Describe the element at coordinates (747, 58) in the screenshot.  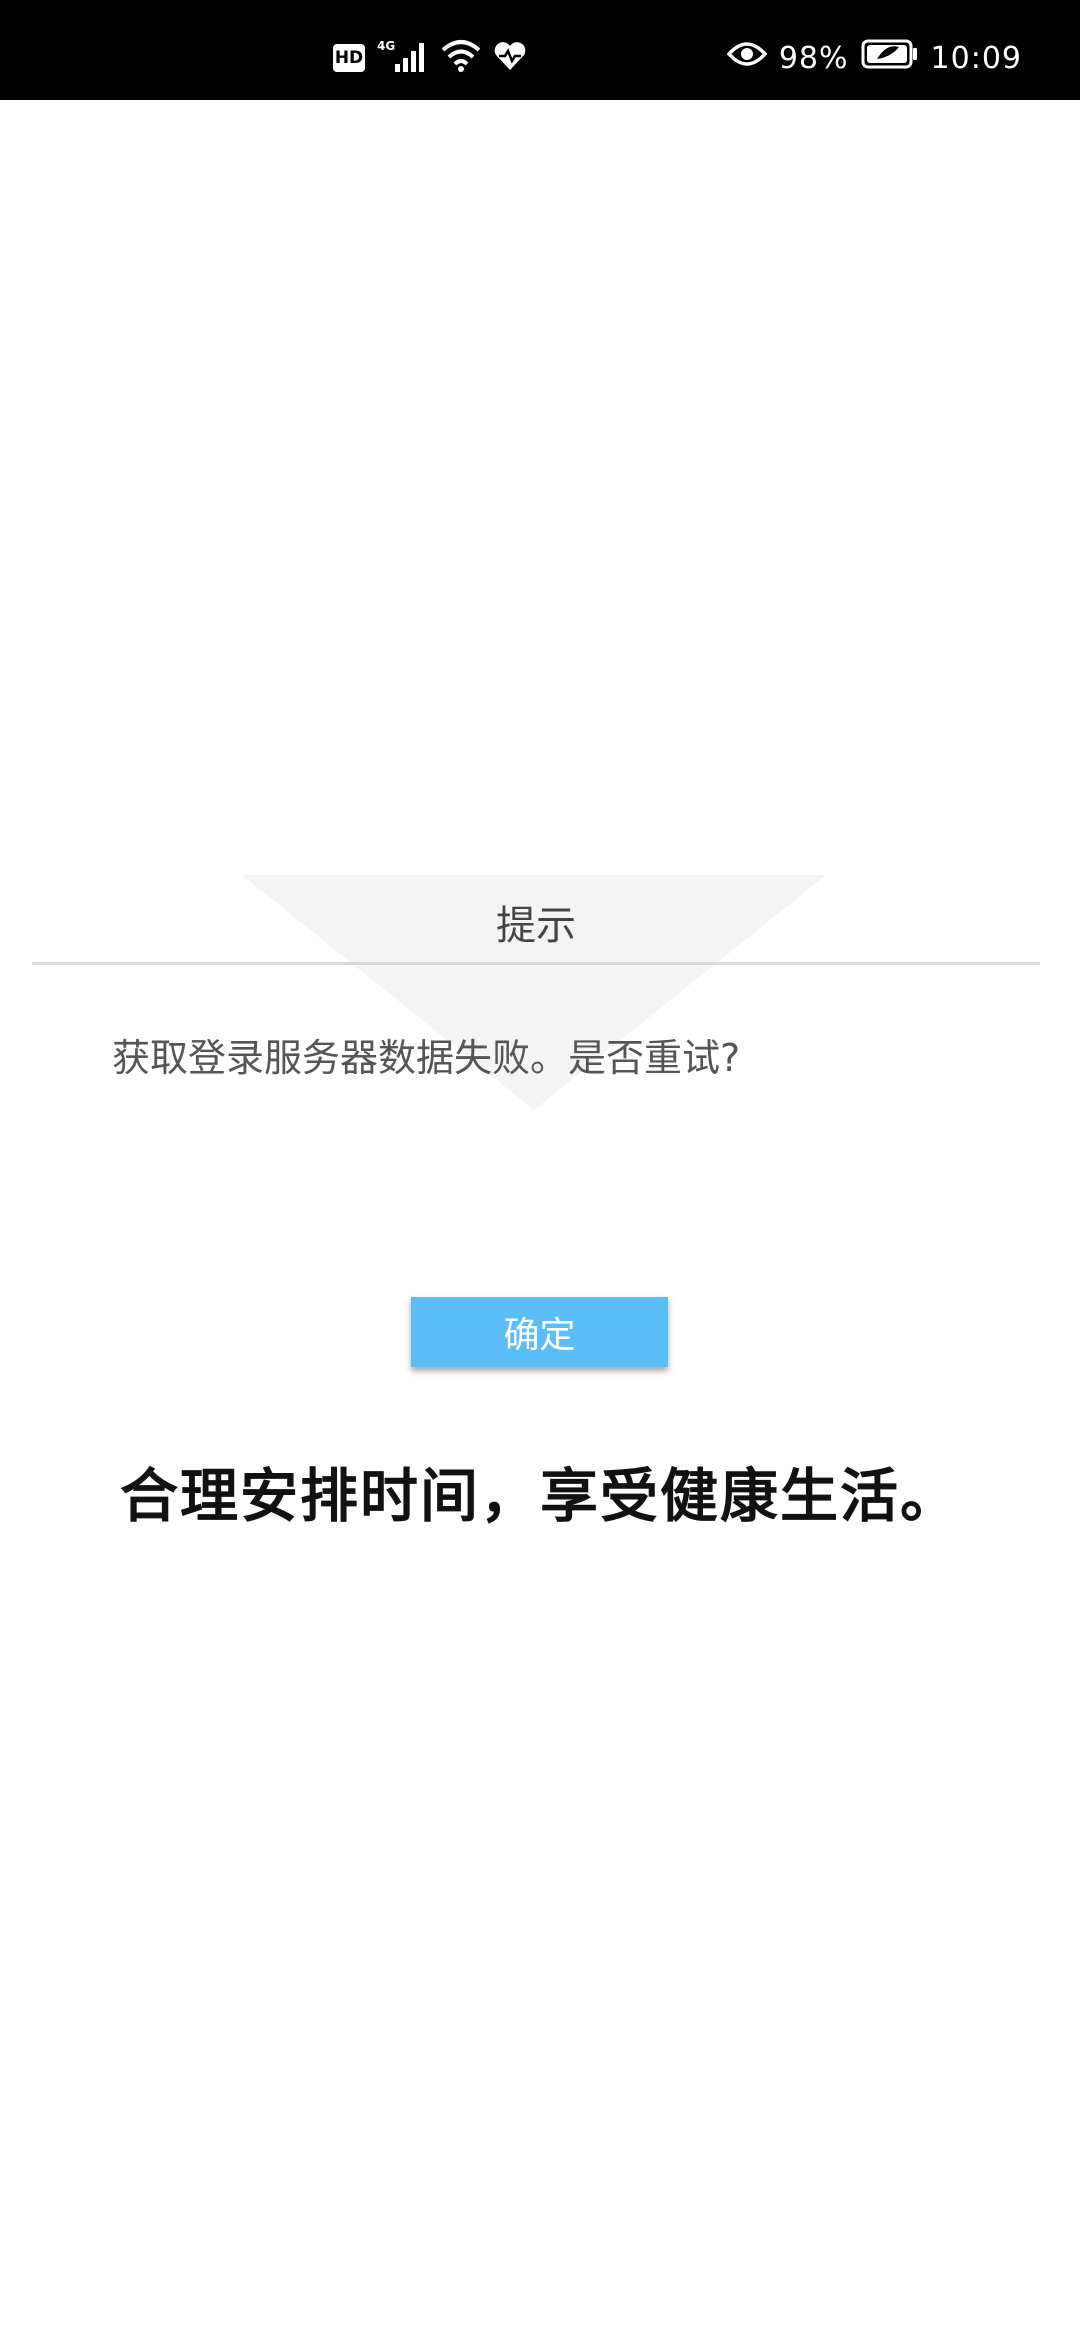
I see `eye-icon` at that location.